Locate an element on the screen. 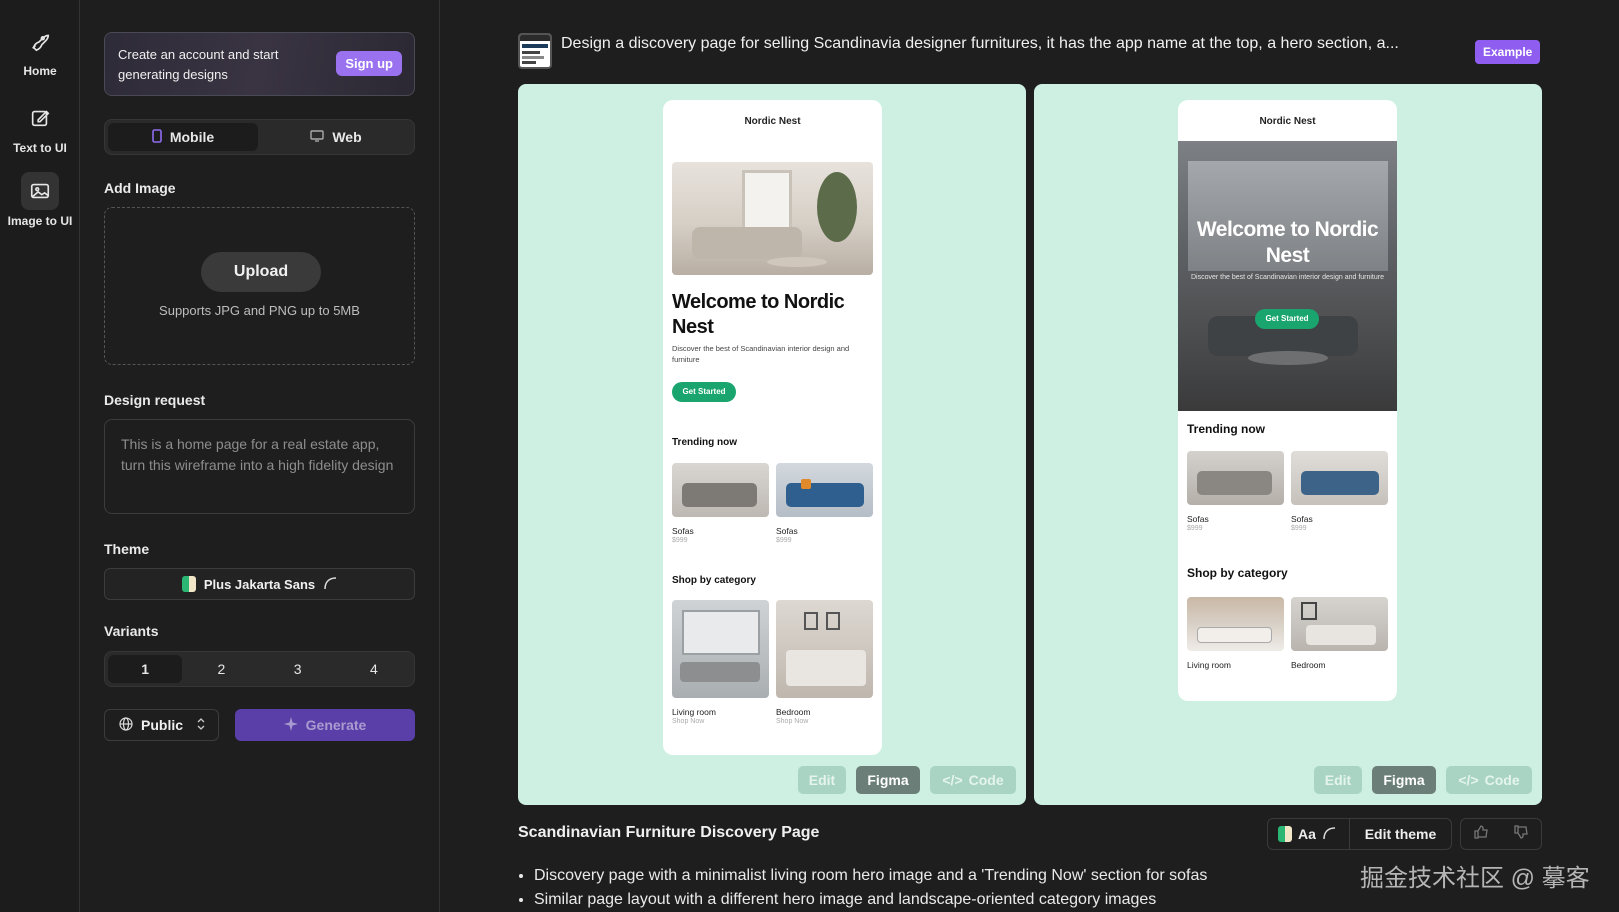 This screenshot has width=1619, height=912. rail-label-home: Home is located at coordinates (40, 71).